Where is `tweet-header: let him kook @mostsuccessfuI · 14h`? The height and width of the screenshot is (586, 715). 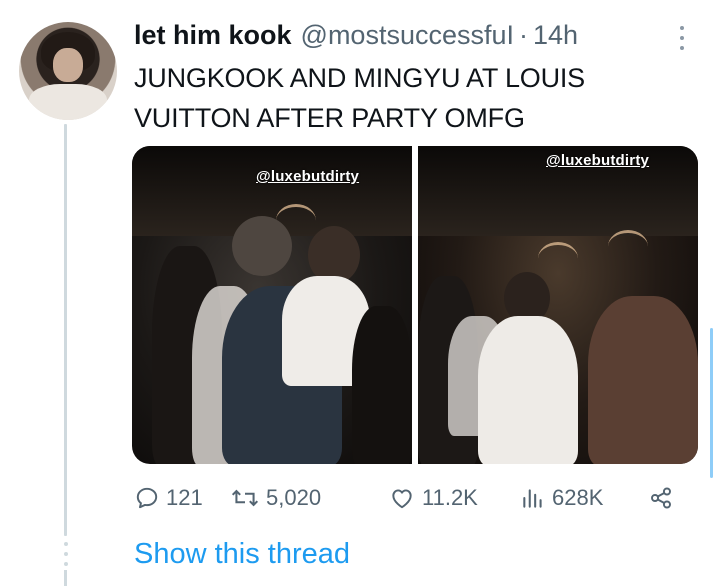 tweet-header: let him kook @mostsuccessfuI · 14h is located at coordinates (356, 37).